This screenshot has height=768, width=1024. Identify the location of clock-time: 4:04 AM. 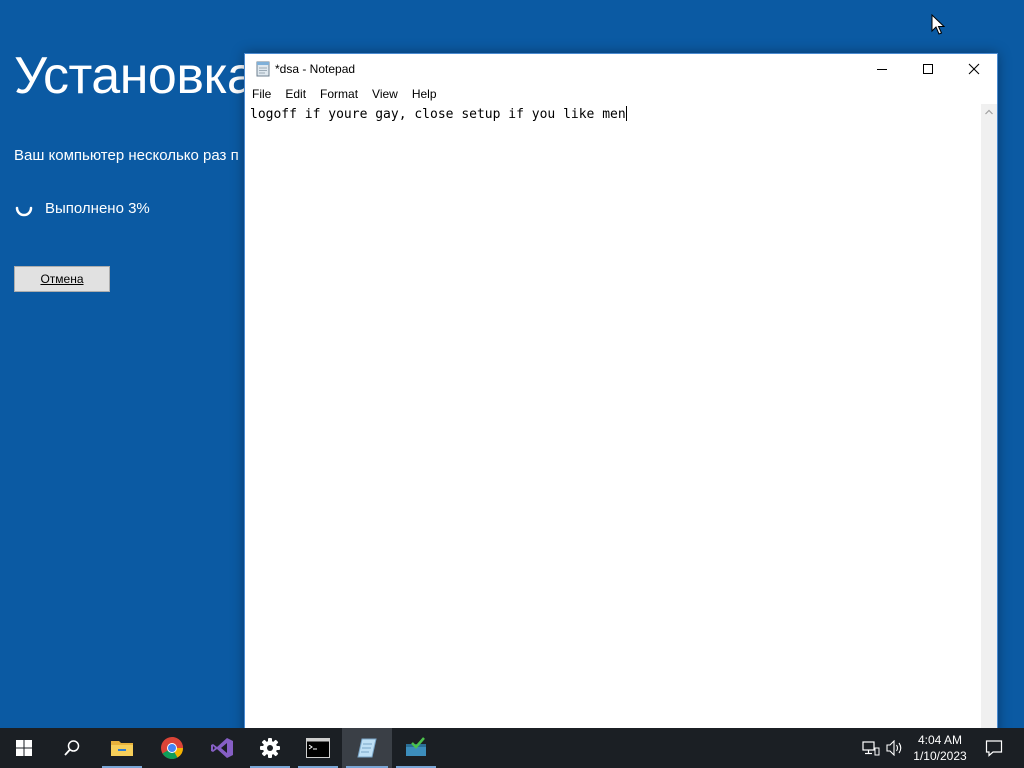
(940, 740).